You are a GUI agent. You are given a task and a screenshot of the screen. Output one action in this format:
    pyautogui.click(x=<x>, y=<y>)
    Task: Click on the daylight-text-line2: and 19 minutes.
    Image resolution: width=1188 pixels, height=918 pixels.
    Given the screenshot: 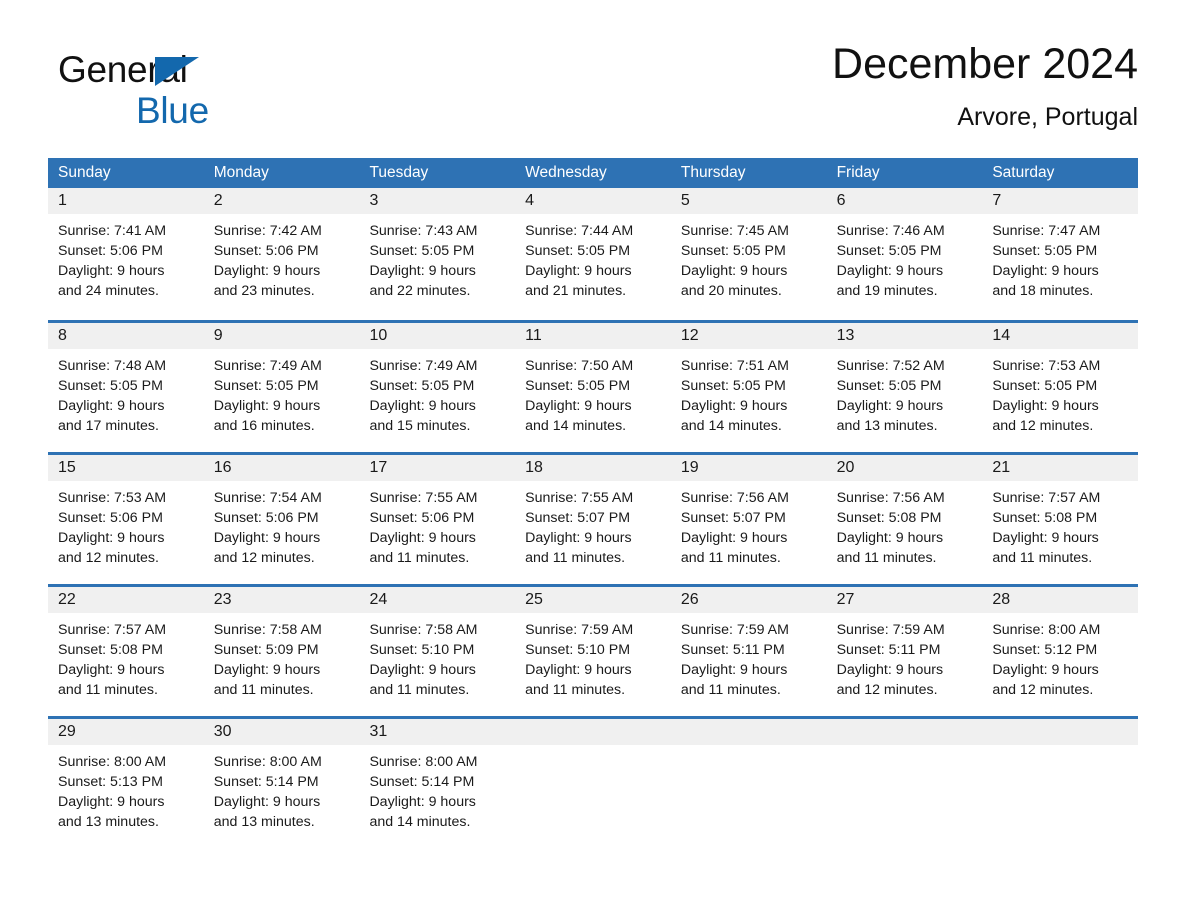 What is the action you would take?
    pyautogui.click(x=887, y=291)
    